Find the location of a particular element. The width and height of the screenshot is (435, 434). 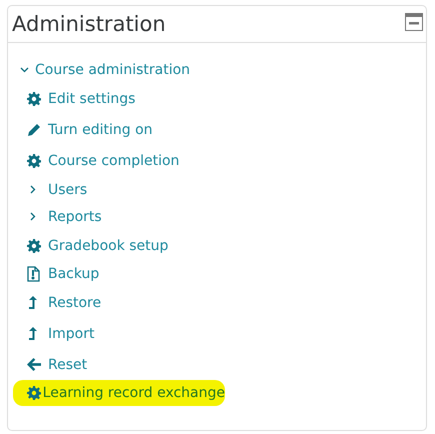

pencil-icon is located at coordinates (34, 129).